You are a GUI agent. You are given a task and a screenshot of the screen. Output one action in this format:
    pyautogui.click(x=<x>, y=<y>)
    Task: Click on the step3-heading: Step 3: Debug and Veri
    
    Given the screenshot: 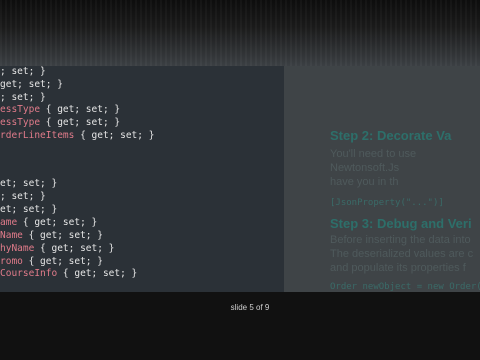 What is the action you would take?
    pyautogui.click(x=401, y=223)
    